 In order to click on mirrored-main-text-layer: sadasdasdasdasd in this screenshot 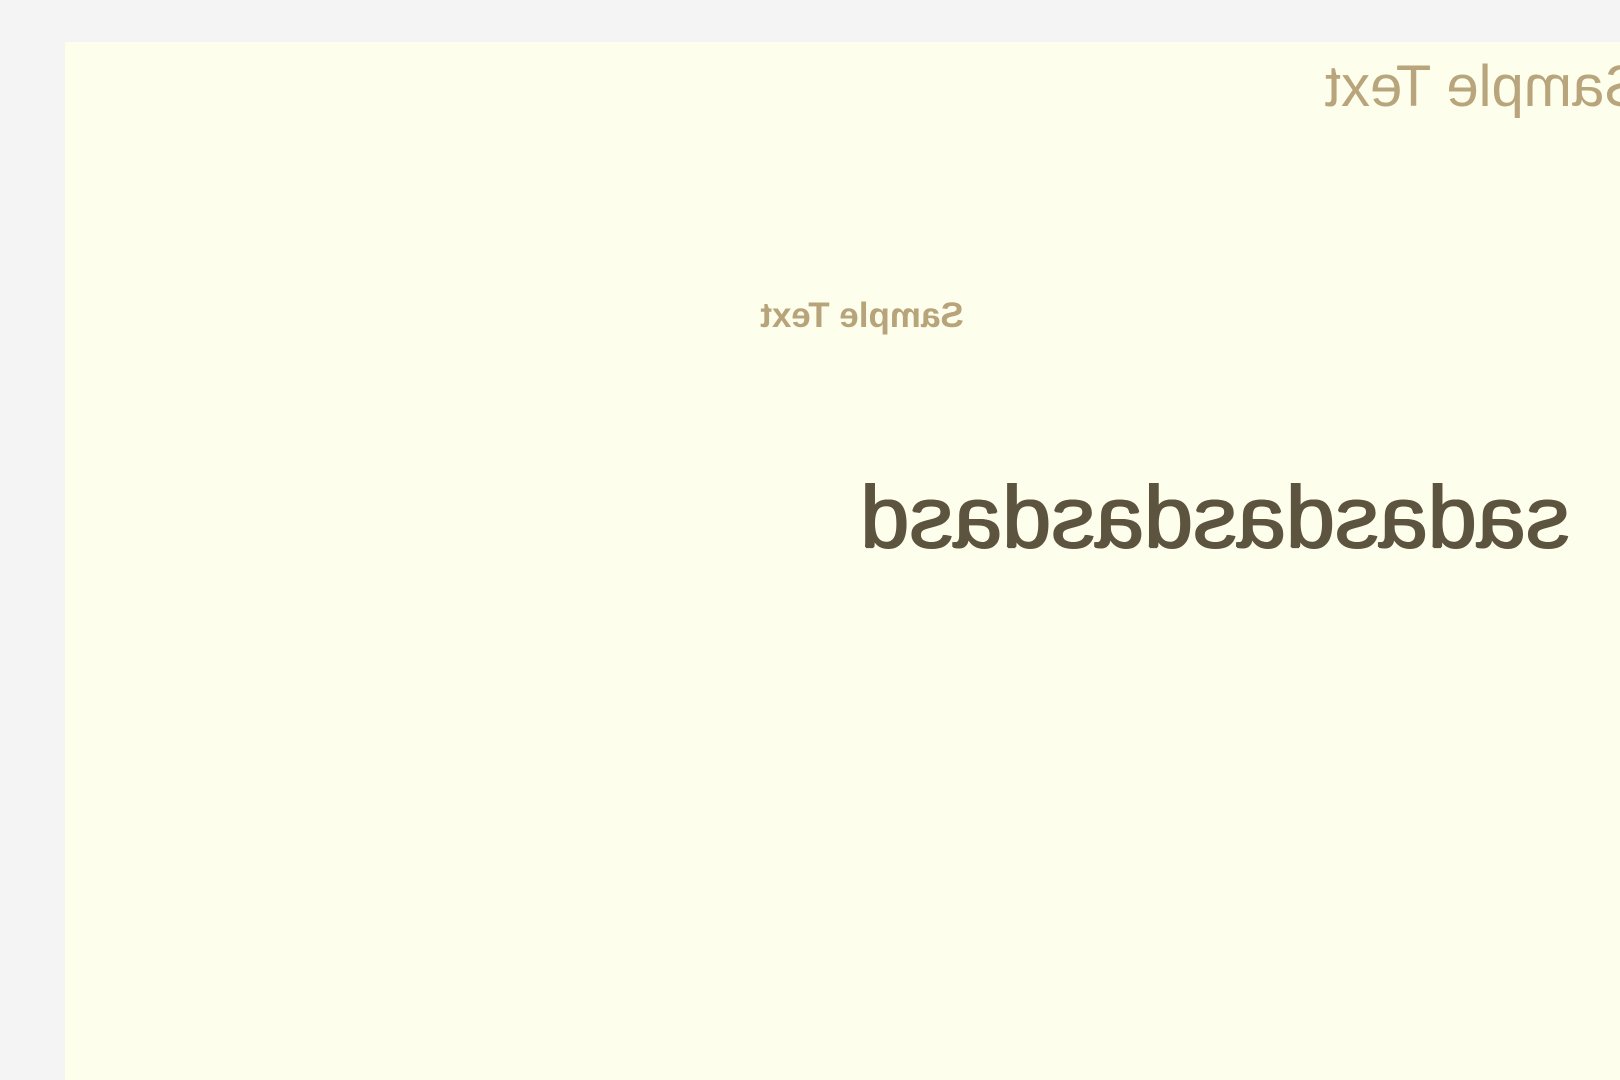, I will do `click(1215, 516)`.